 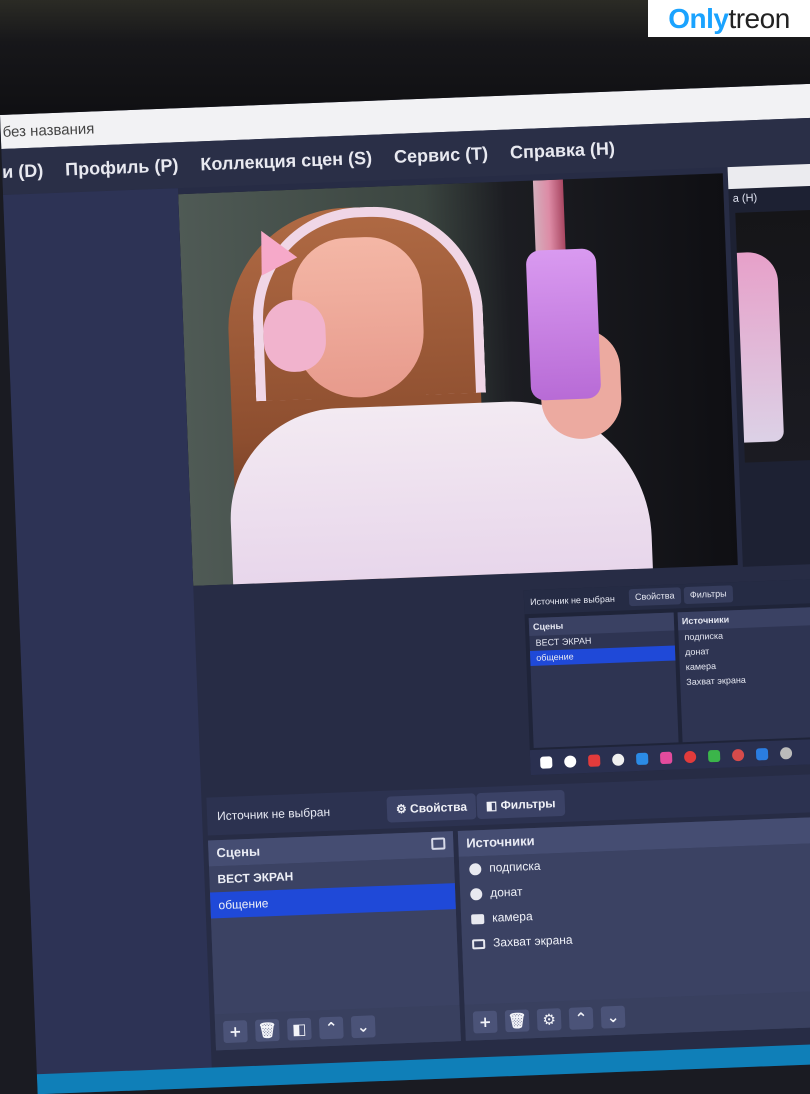 I want to click on secondary-window: a (H), so click(x=768, y=364).